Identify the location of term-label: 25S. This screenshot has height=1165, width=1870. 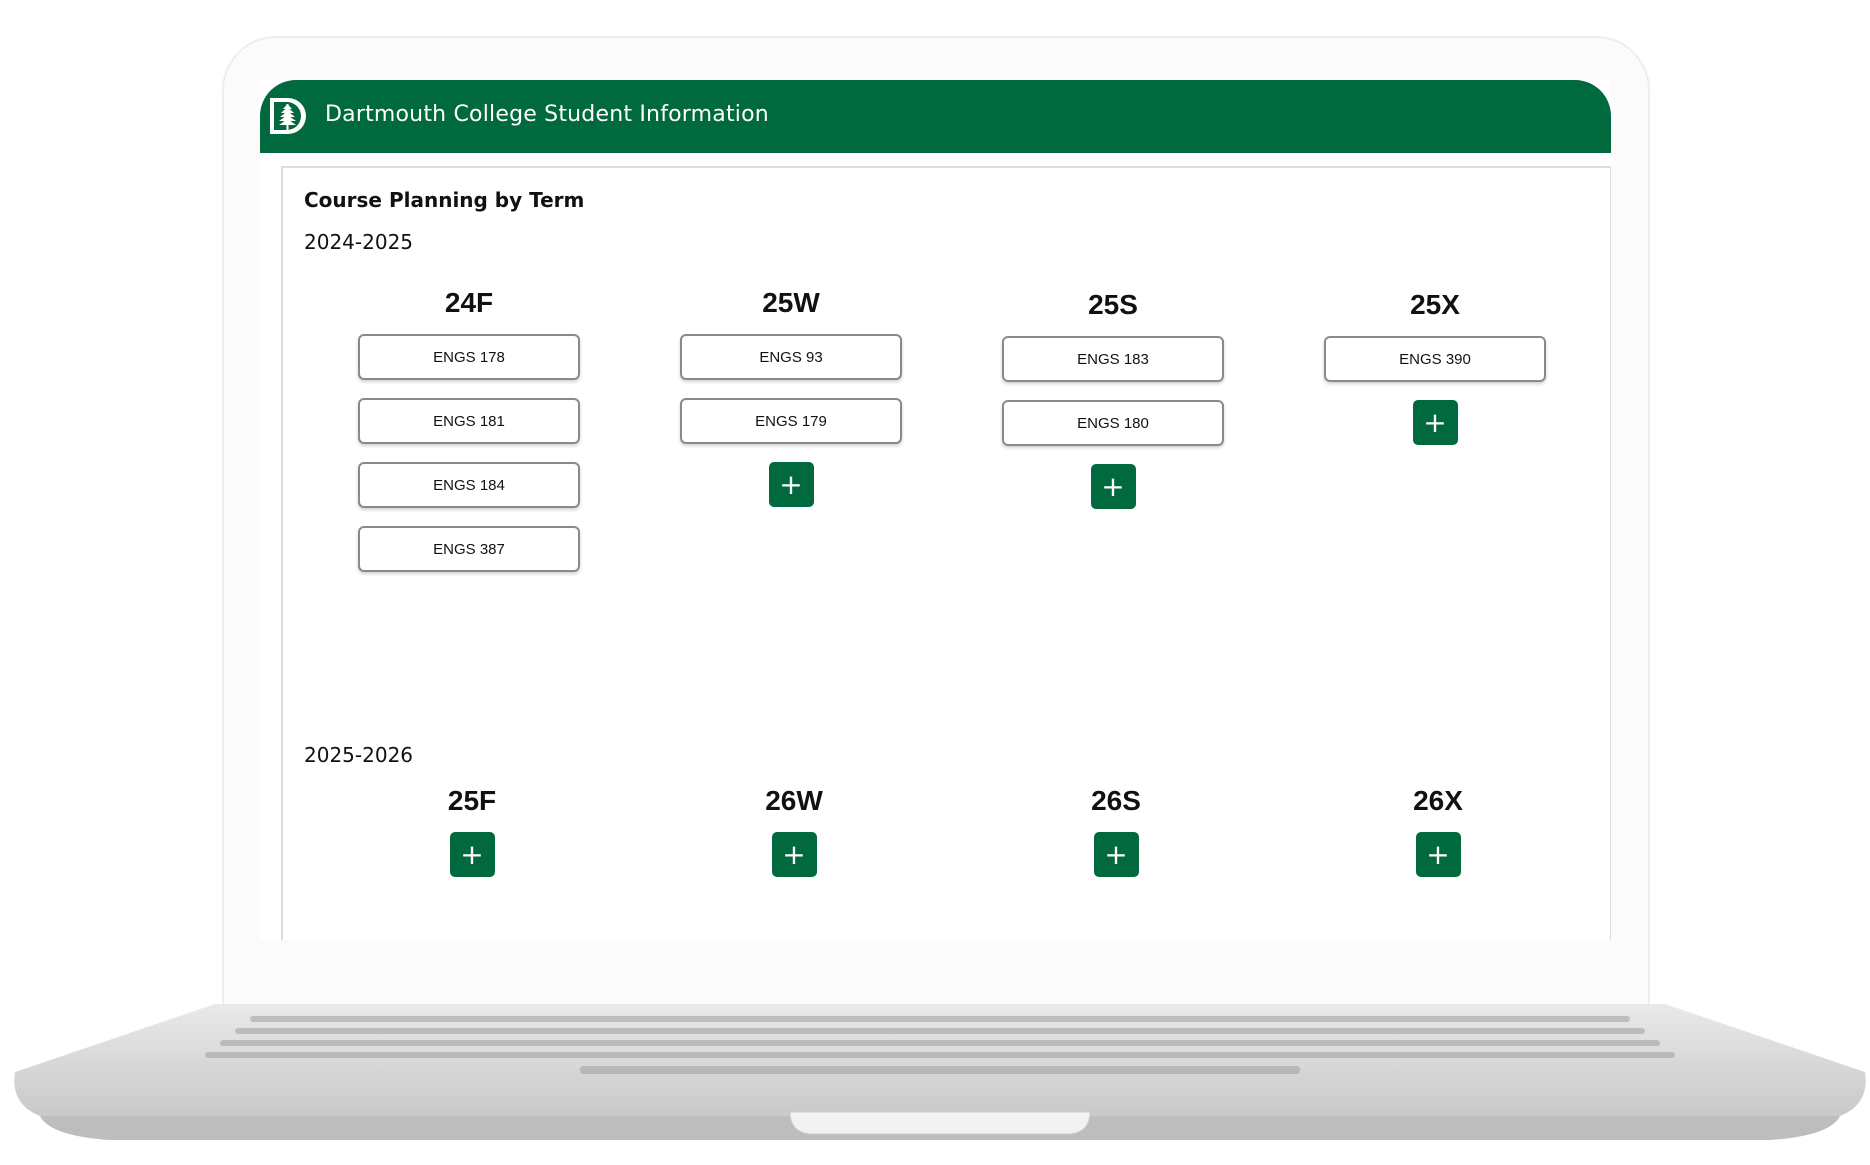
(1113, 304).